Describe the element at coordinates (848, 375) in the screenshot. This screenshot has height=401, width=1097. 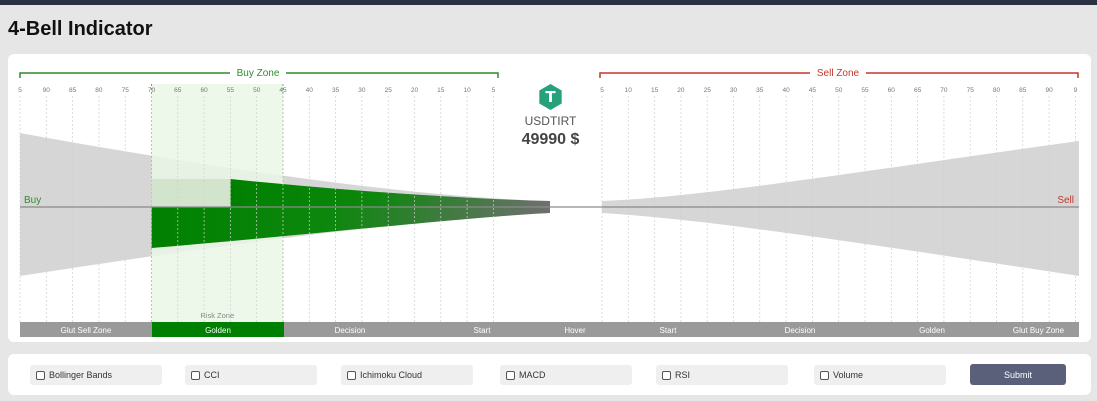
I see `indicator-label: Volume` at that location.